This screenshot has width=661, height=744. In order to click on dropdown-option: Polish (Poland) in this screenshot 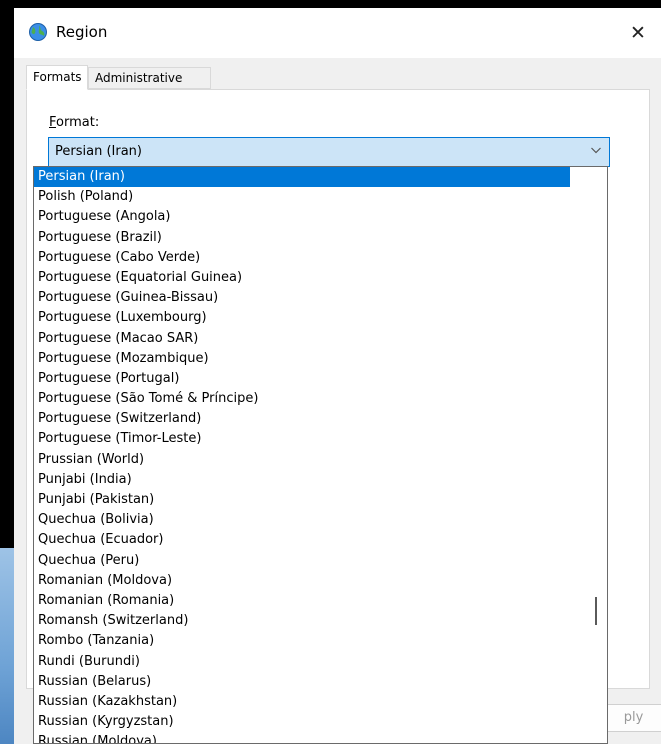, I will do `click(302, 197)`.